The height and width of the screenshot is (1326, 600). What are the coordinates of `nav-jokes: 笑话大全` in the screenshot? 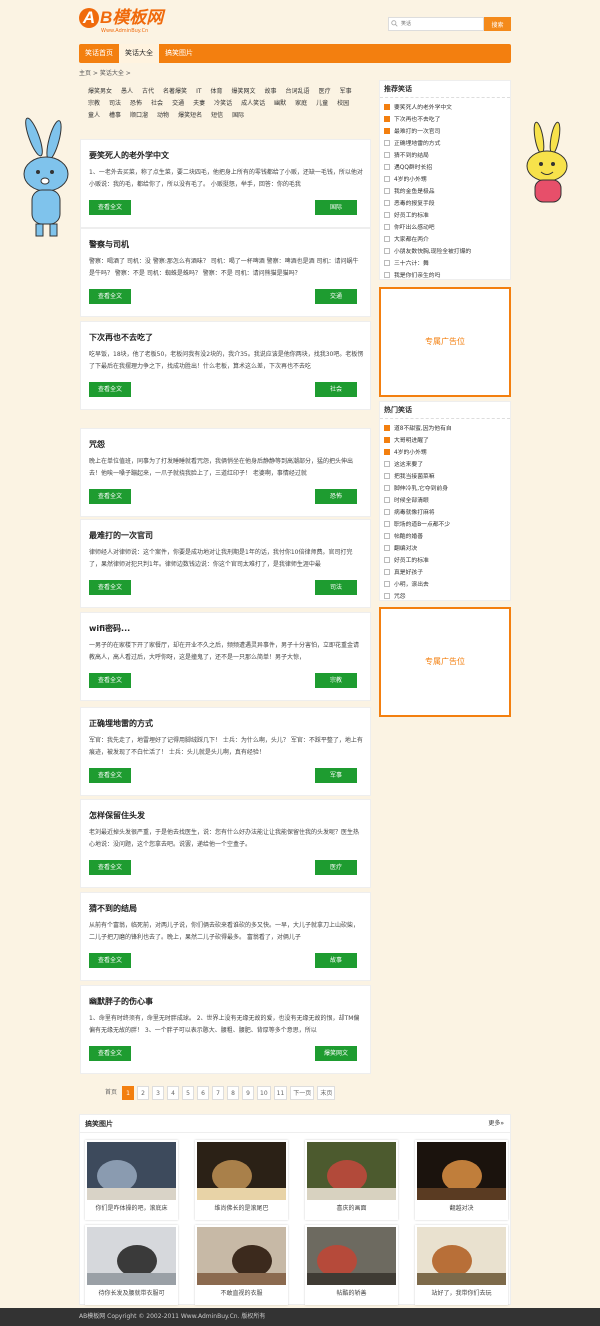 It's located at (139, 53).